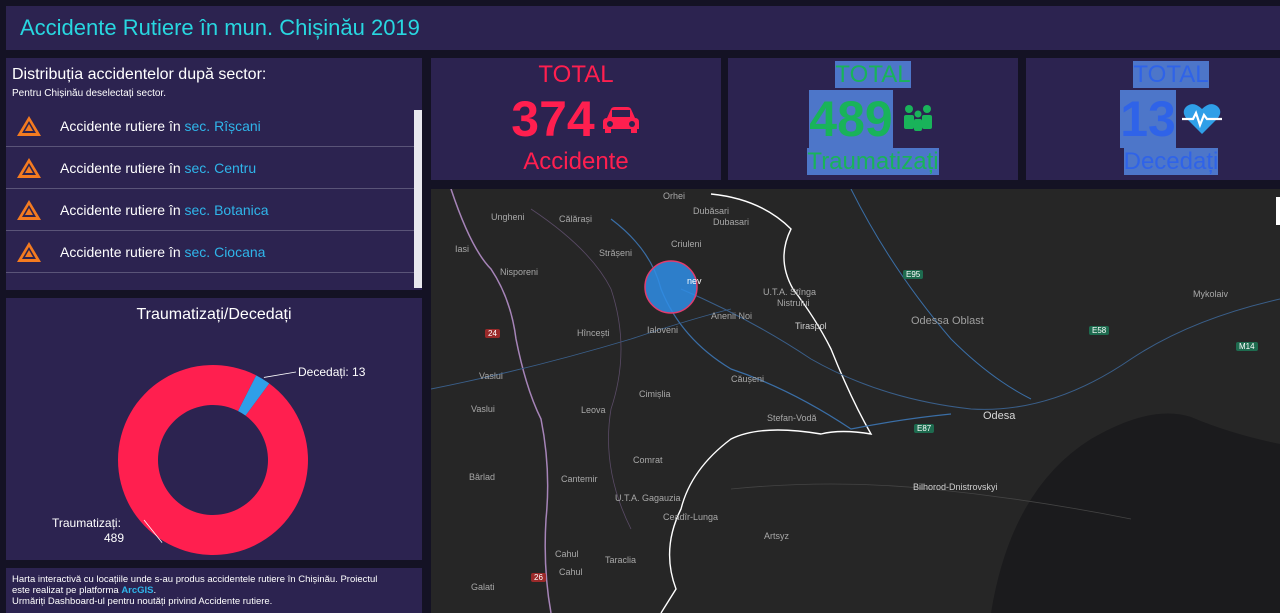 Image resolution: width=1280 pixels, height=613 pixels. What do you see at coordinates (155, 590) in the screenshot?
I see `footer-line-2-suffix: .` at bounding box center [155, 590].